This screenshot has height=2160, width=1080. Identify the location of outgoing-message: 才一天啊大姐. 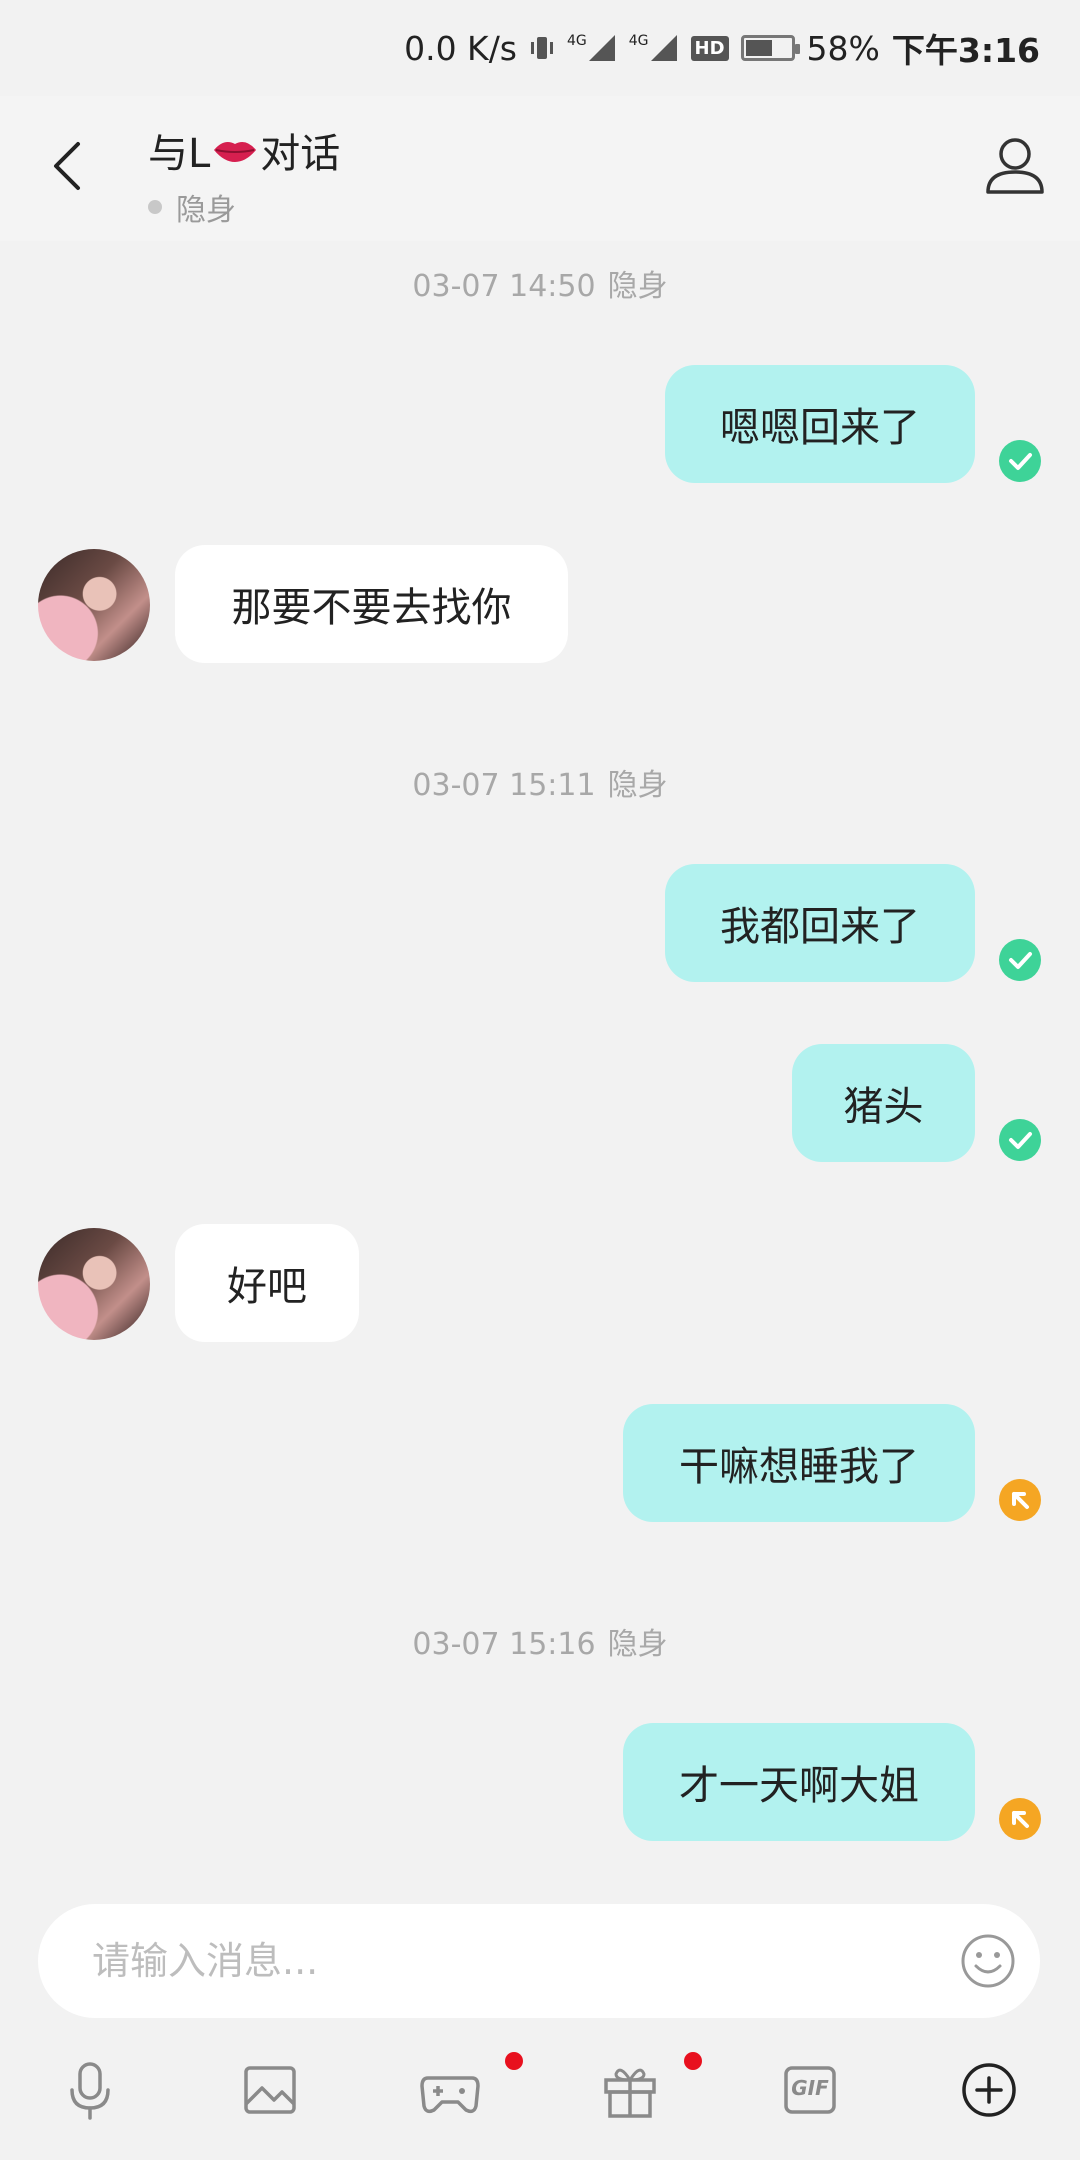
(799, 1782).